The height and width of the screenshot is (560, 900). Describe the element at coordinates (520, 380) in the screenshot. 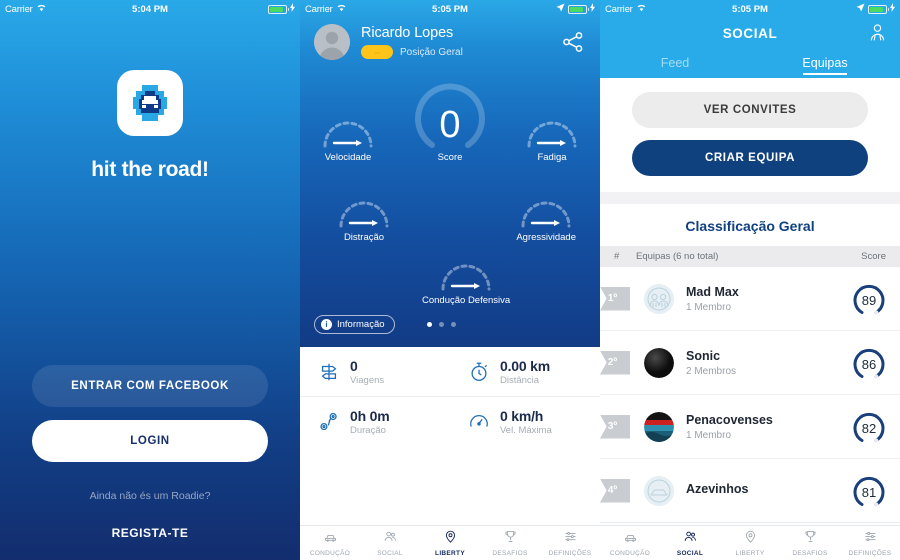

I see `stat-caption: Distância` at that location.